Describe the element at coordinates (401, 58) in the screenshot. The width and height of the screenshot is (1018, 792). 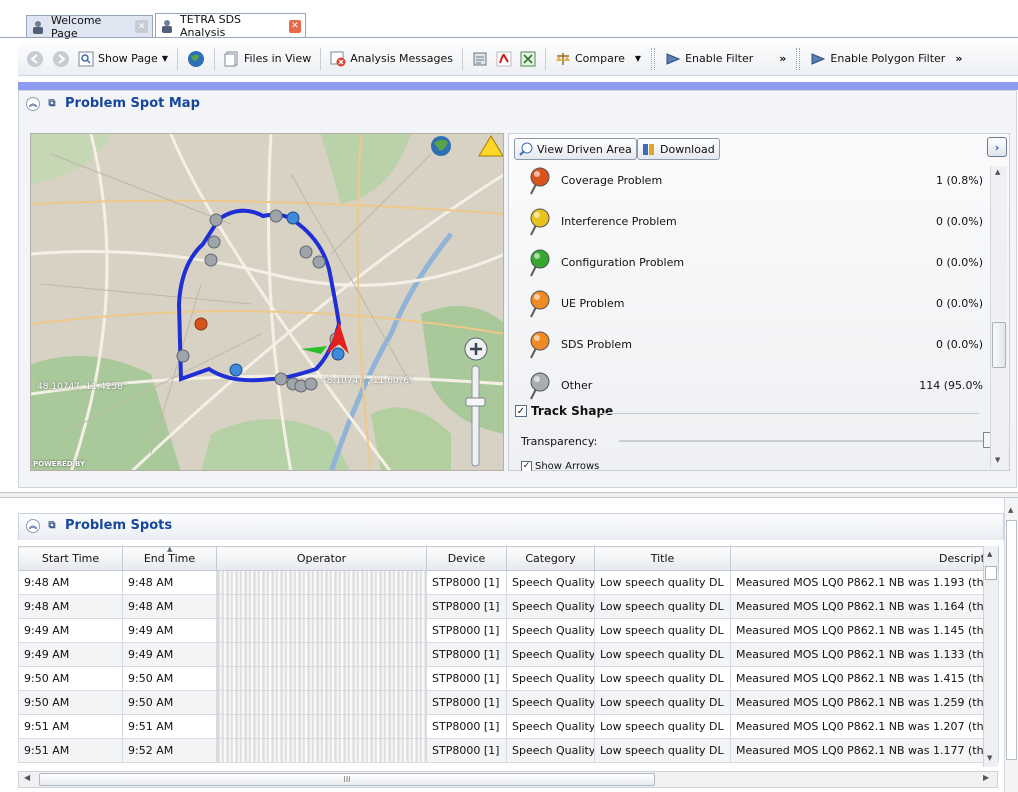
I see `analysis-messages-label: Analysis Messages` at that location.